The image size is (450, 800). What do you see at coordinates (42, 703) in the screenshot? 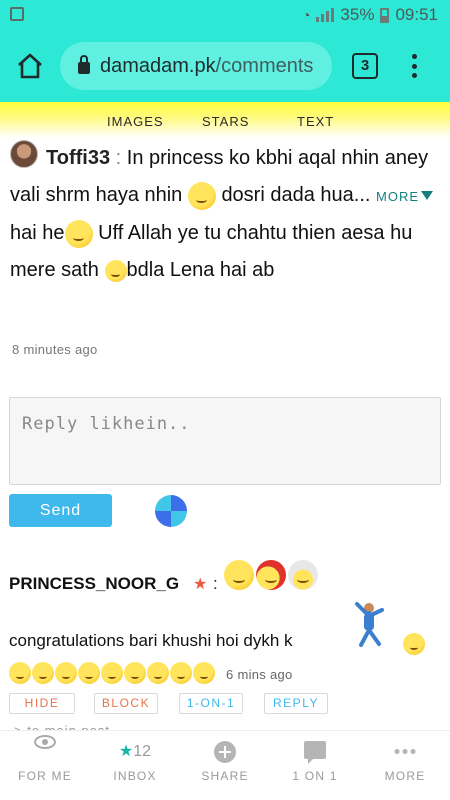
I see `hide-button: HIDE` at bounding box center [42, 703].